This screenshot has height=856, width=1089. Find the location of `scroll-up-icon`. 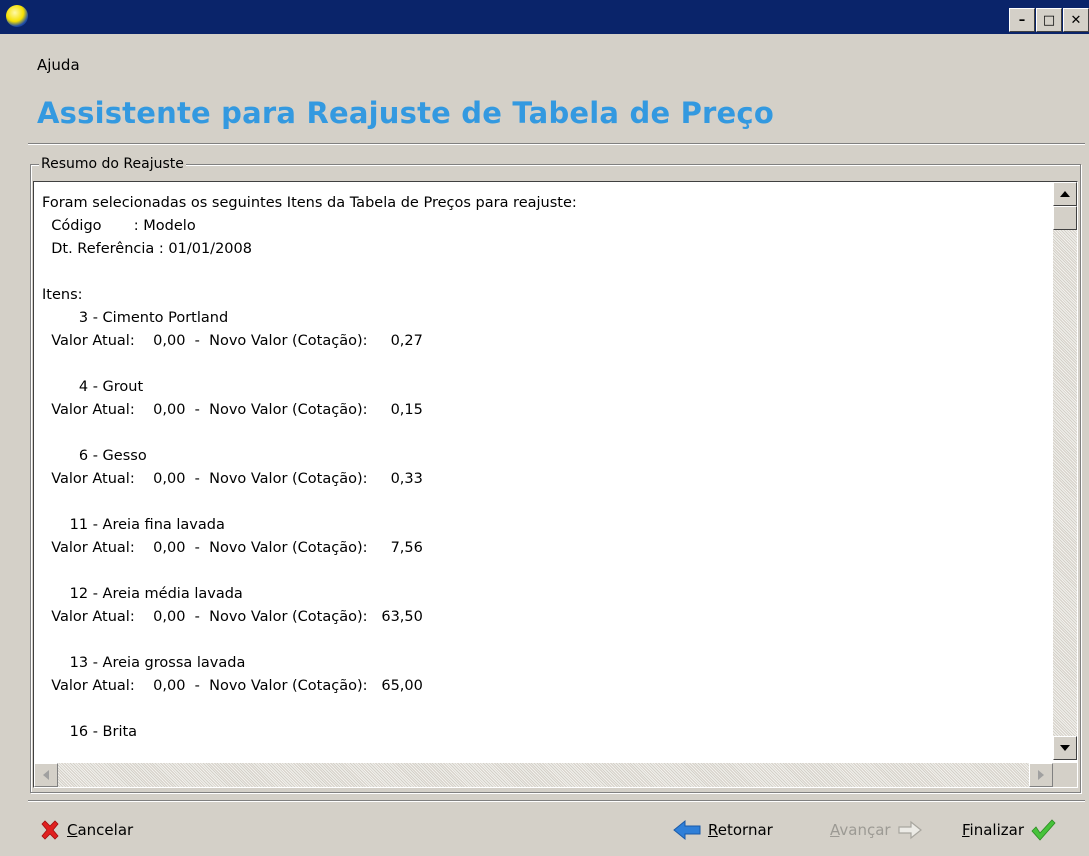

scroll-up-icon is located at coordinates (1065, 194).